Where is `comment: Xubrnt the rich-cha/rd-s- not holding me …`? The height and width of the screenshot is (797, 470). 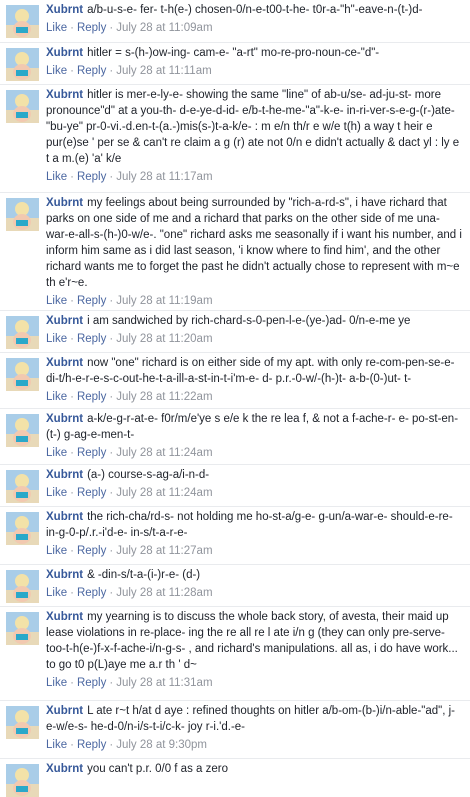 comment: Xubrnt the rich-cha/rd-s- not holding me … is located at coordinates (235, 535).